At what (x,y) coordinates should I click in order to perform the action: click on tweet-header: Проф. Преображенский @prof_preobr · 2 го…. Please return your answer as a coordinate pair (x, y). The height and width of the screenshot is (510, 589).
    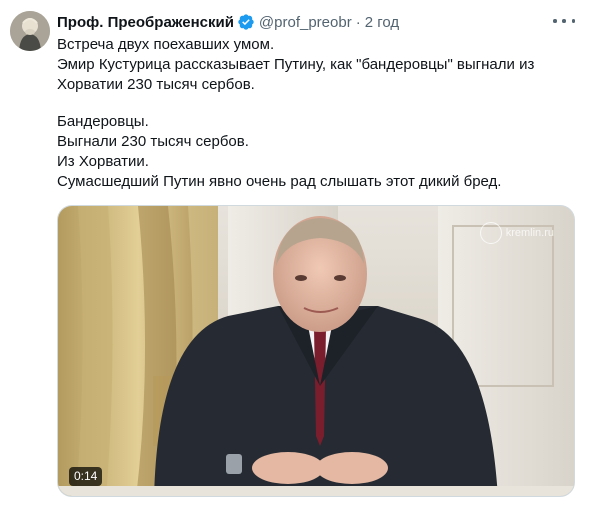
    Looking at the image, I should click on (317, 22).